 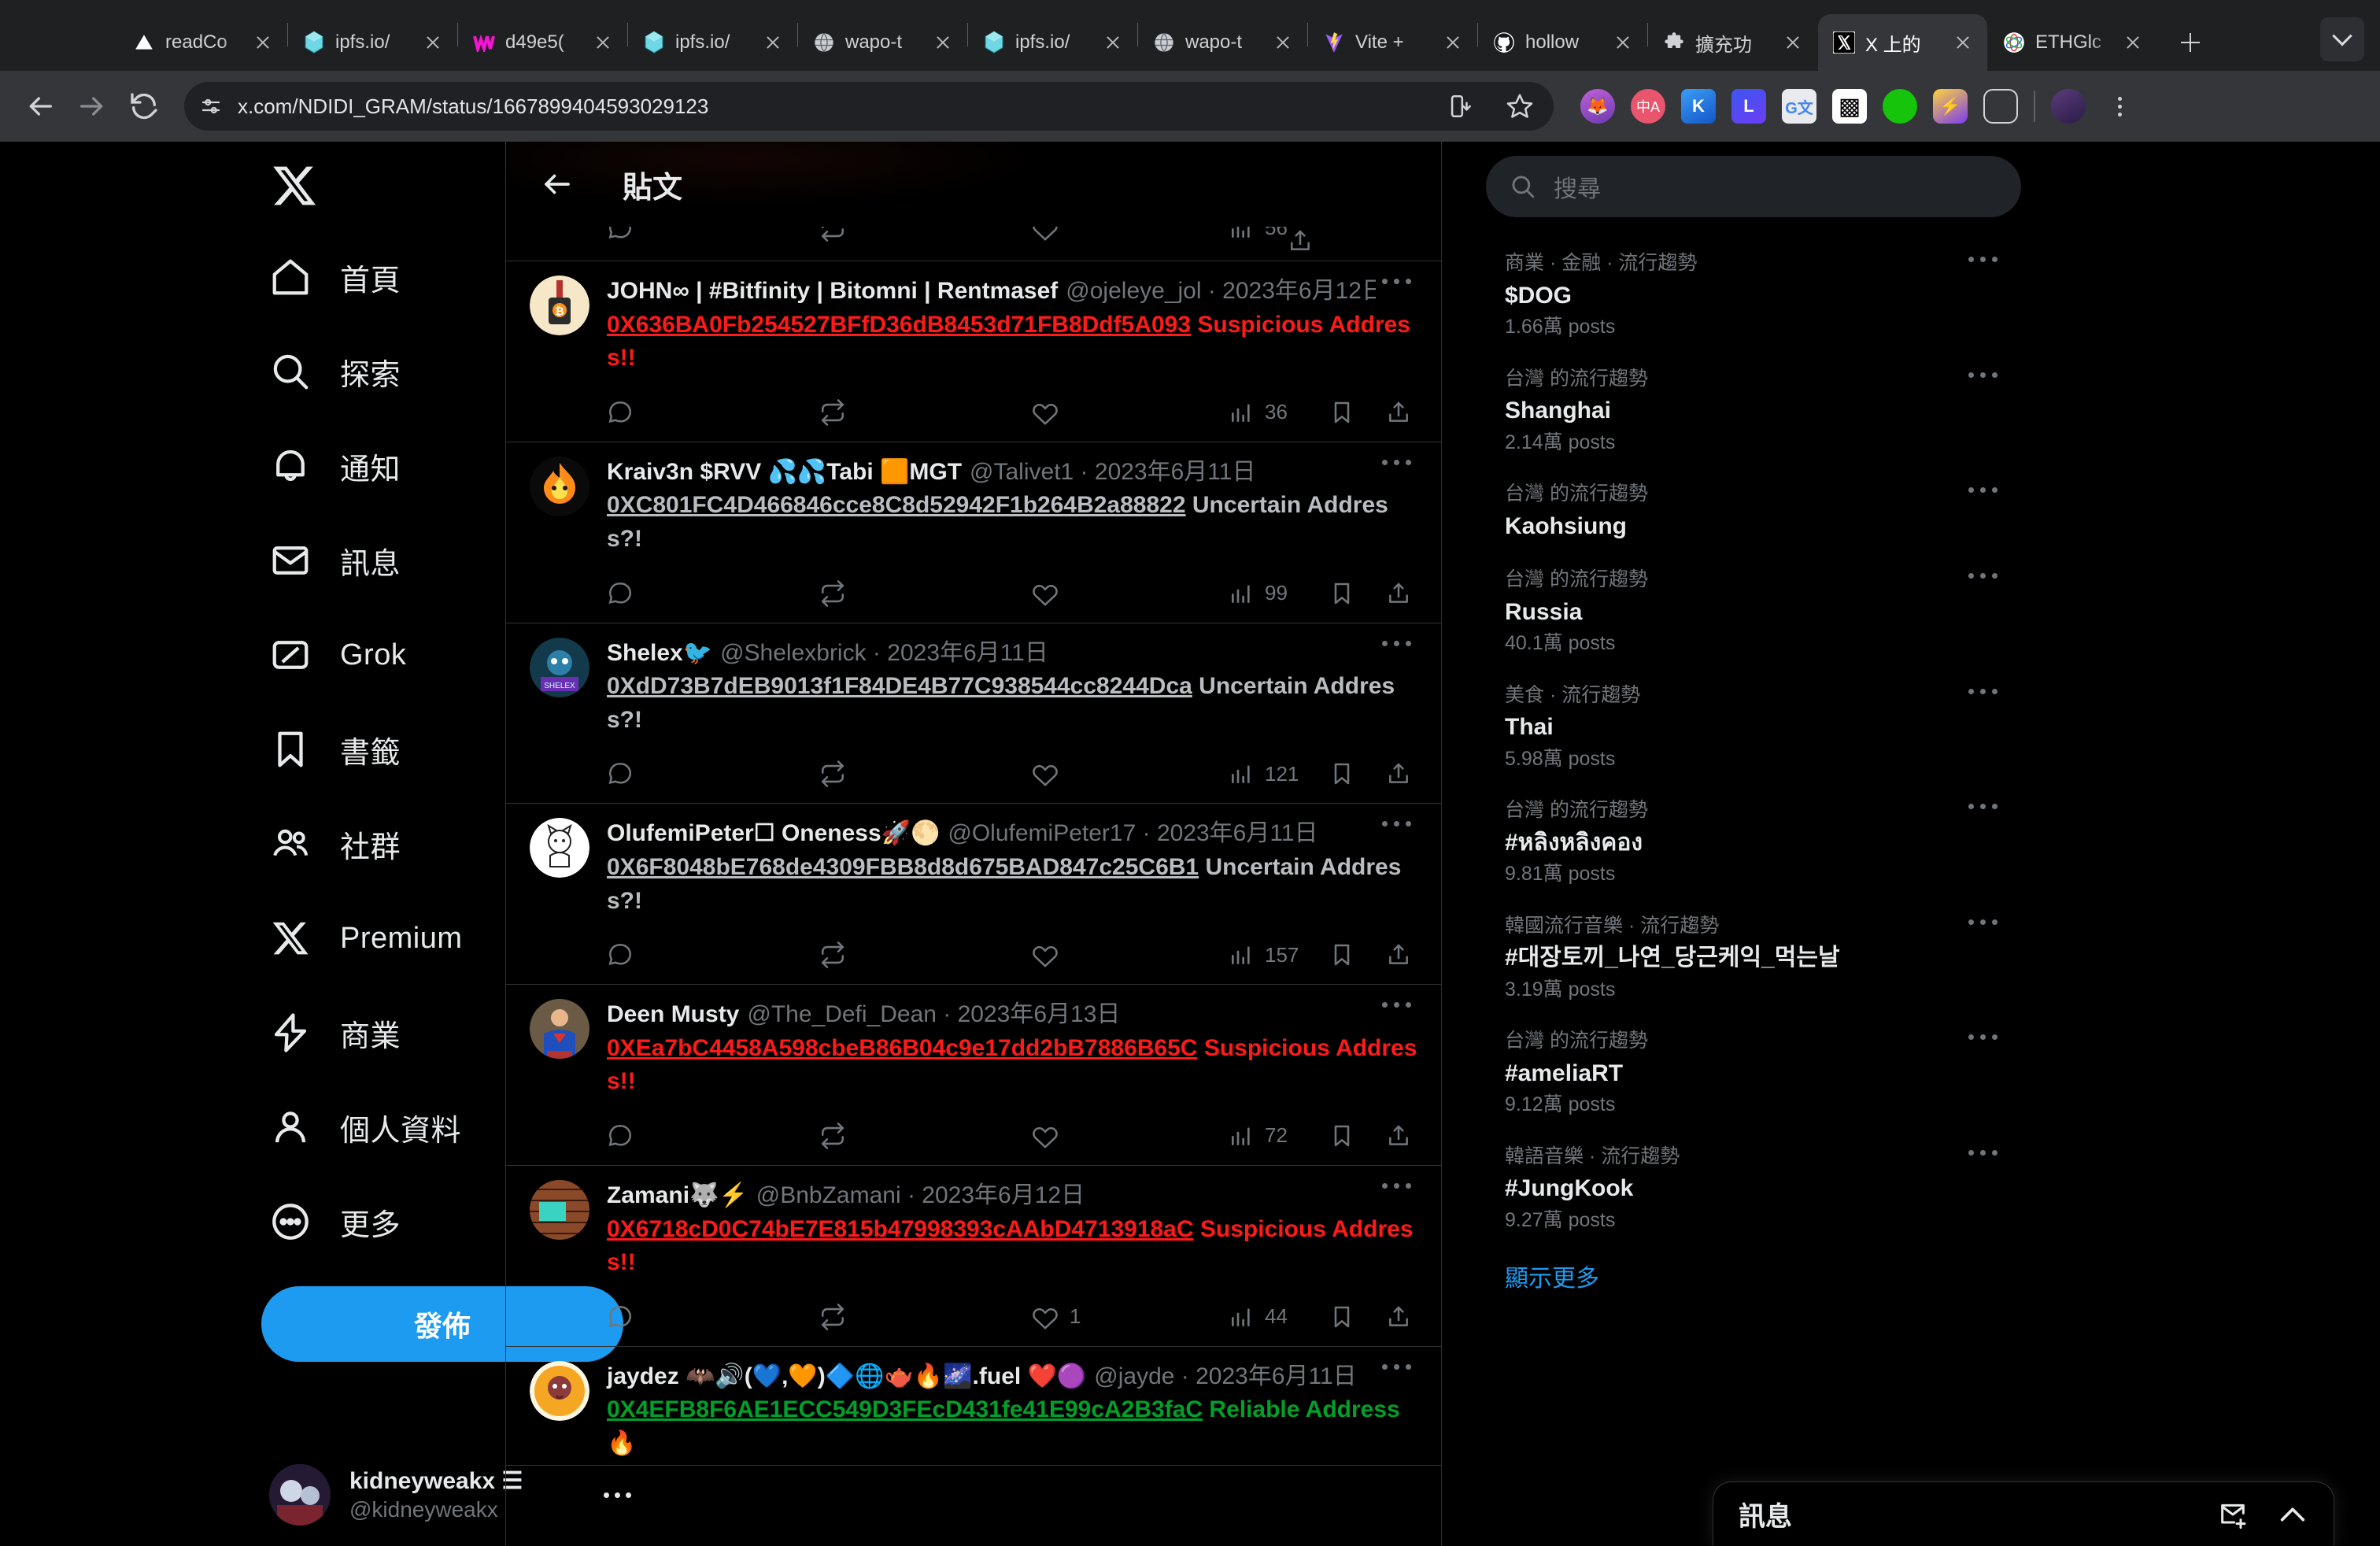 I want to click on sidebar-item-6: 書籤, so click(x=383, y=749).